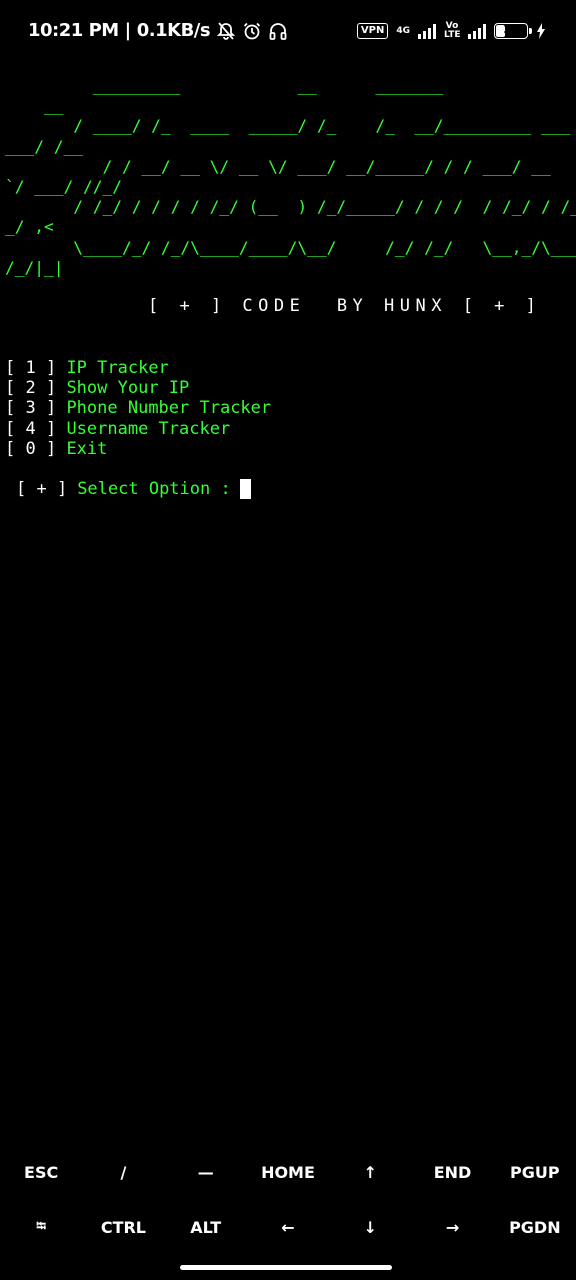  I want to click on battery-percent: 32, so click(511, 29).